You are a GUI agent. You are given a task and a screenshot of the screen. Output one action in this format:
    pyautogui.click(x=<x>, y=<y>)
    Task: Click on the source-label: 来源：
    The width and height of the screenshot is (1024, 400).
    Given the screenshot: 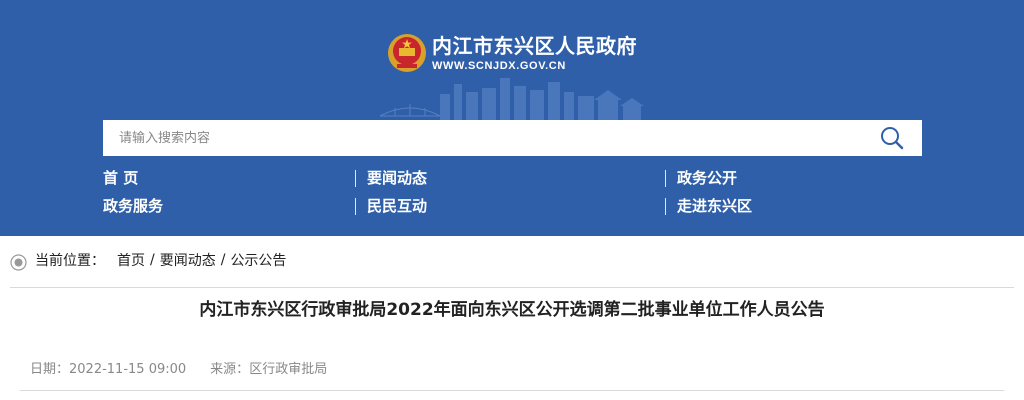 What is the action you would take?
    pyautogui.click(x=230, y=369)
    